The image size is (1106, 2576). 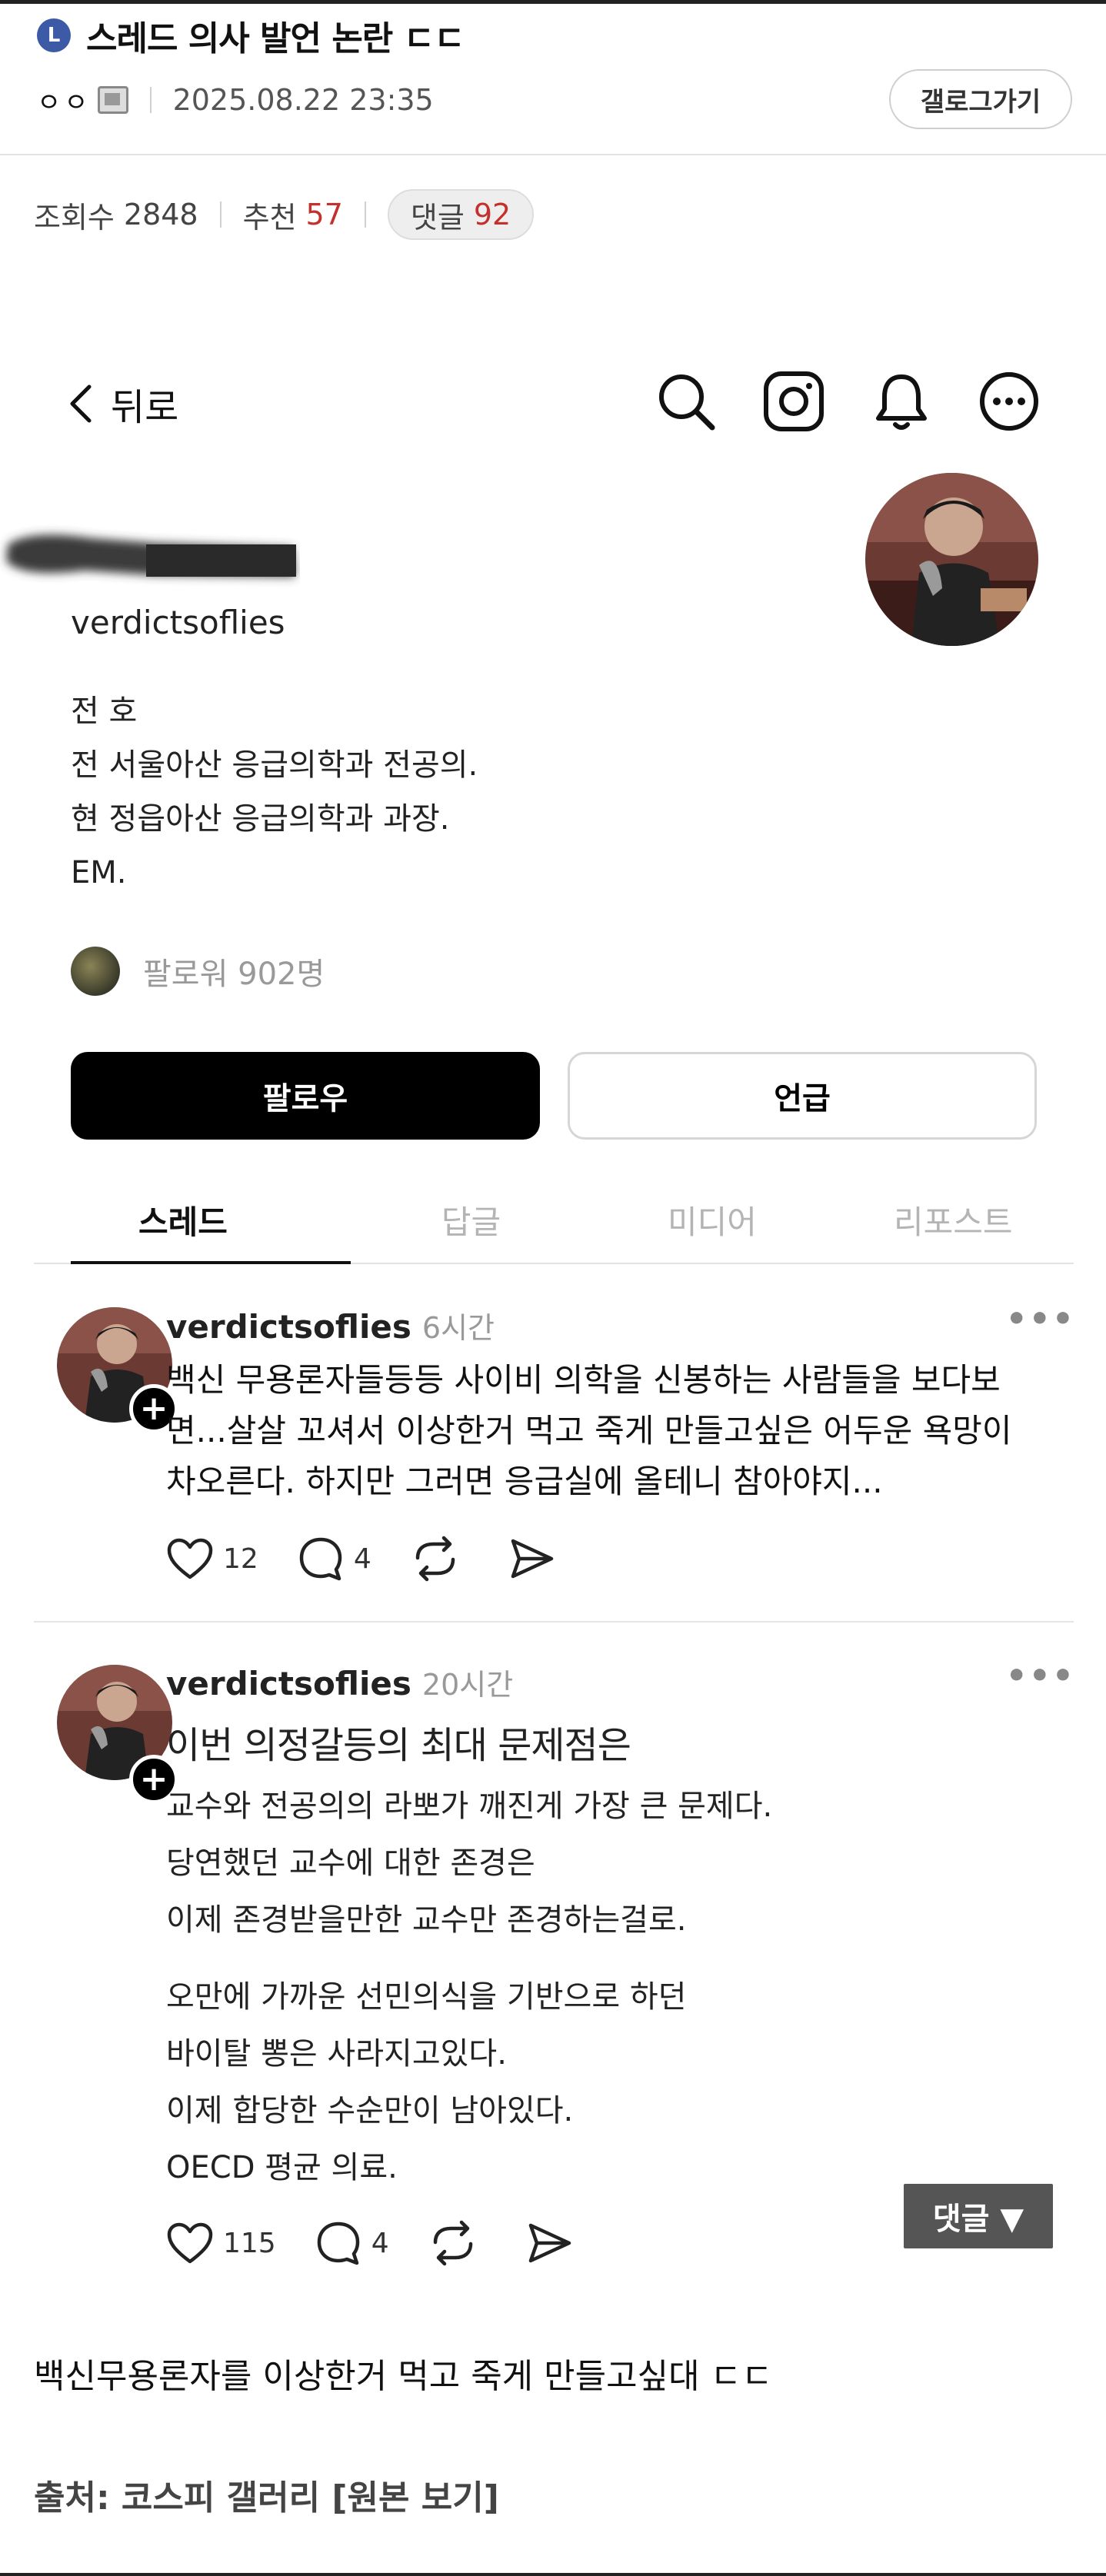 I want to click on tab-replies: 답글, so click(x=471, y=1220).